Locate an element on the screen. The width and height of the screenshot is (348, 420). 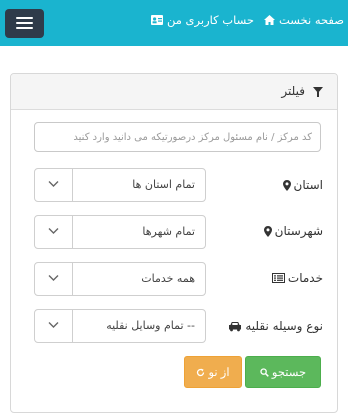
hamburger-menu-button is located at coordinates (24, 23).